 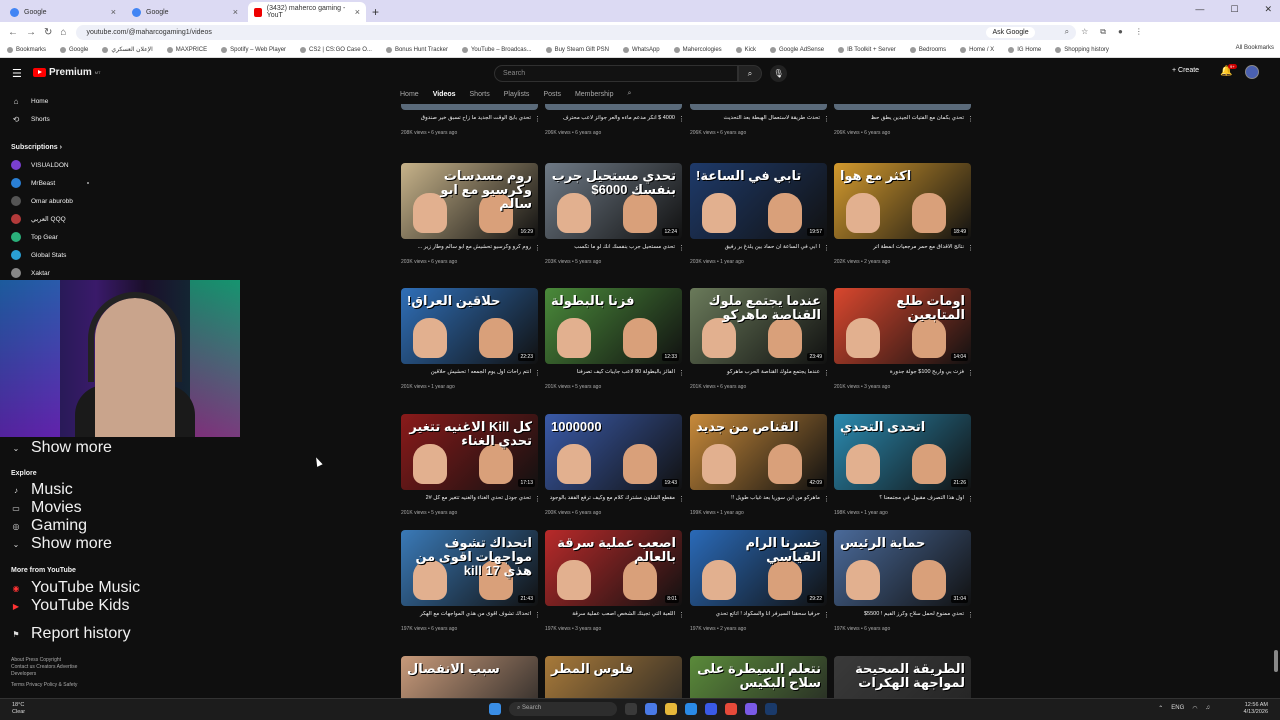 I want to click on sidebar-show-more-explore: ⌄ Show more, so click(x=61, y=543).